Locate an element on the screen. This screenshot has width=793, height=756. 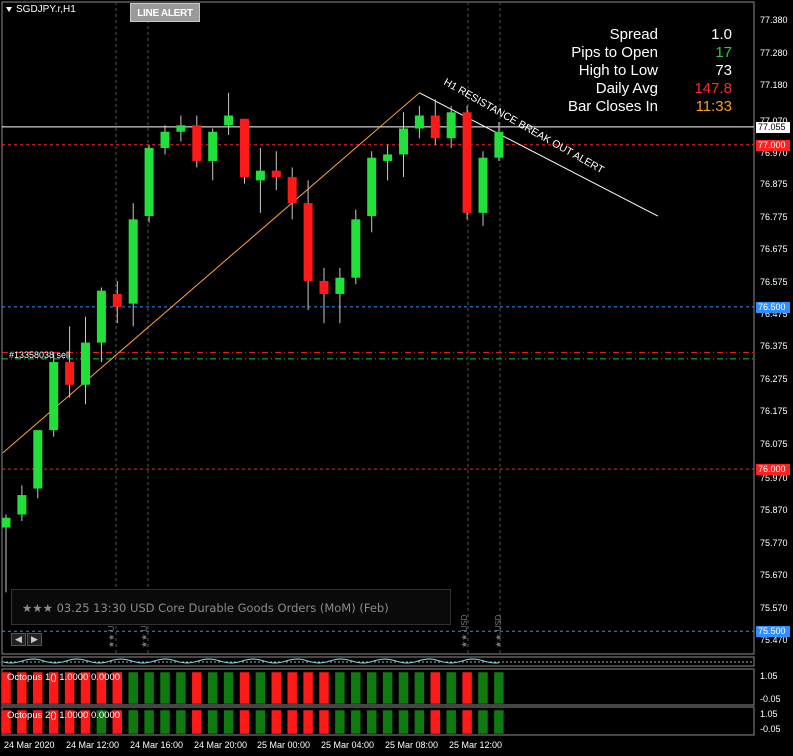
time-axis-label: 25 Mar 00:00 is located at coordinates (284, 745).